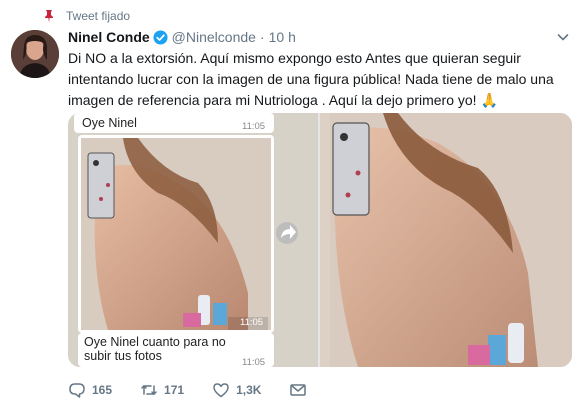 This screenshot has height=407, width=584. What do you see at coordinates (98, 16) in the screenshot?
I see `pinned-label: Tweet fijado` at bounding box center [98, 16].